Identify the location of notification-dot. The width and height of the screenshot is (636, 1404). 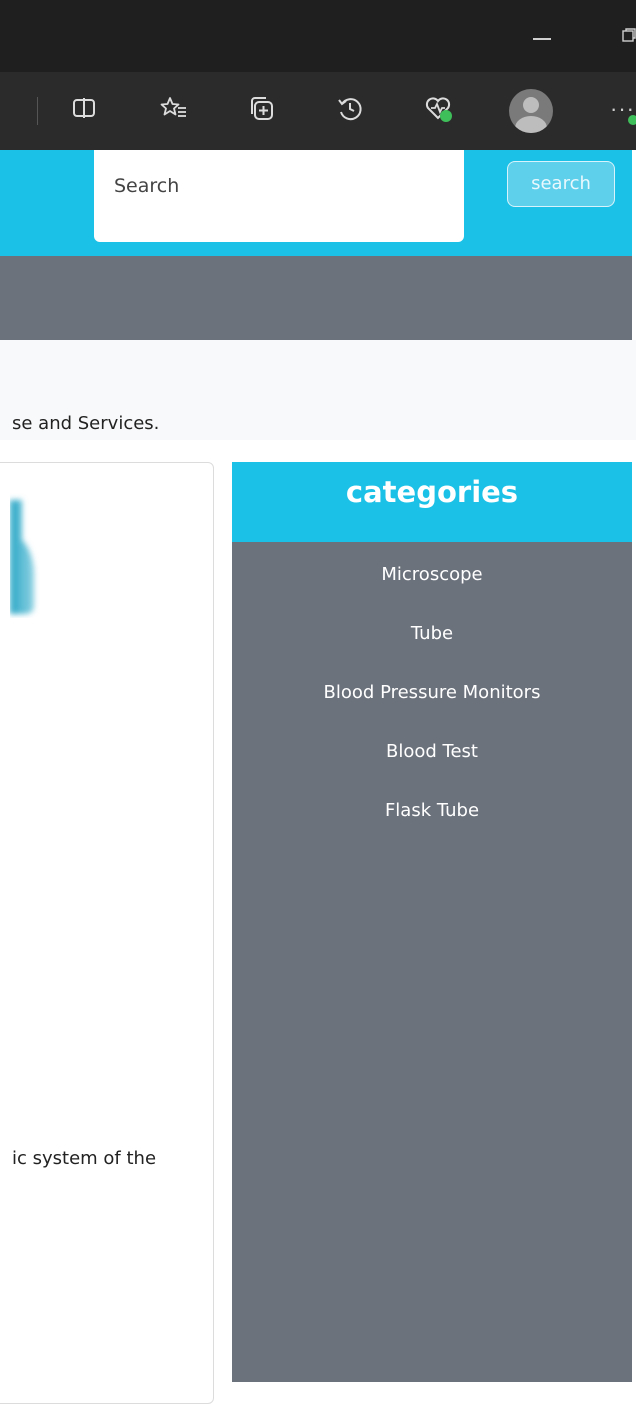
(632, 120).